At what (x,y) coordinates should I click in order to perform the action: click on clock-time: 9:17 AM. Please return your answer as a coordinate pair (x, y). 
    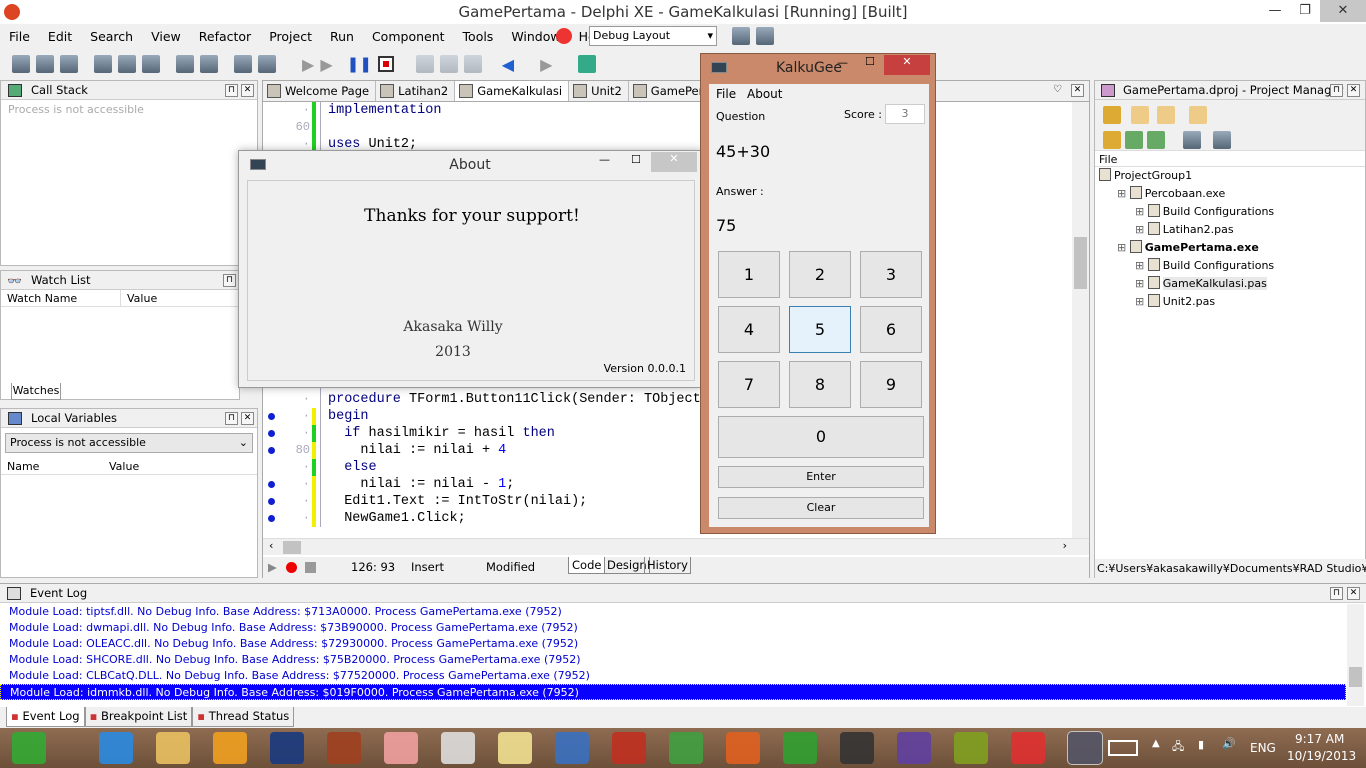
    Looking at the image, I should click on (1319, 739).